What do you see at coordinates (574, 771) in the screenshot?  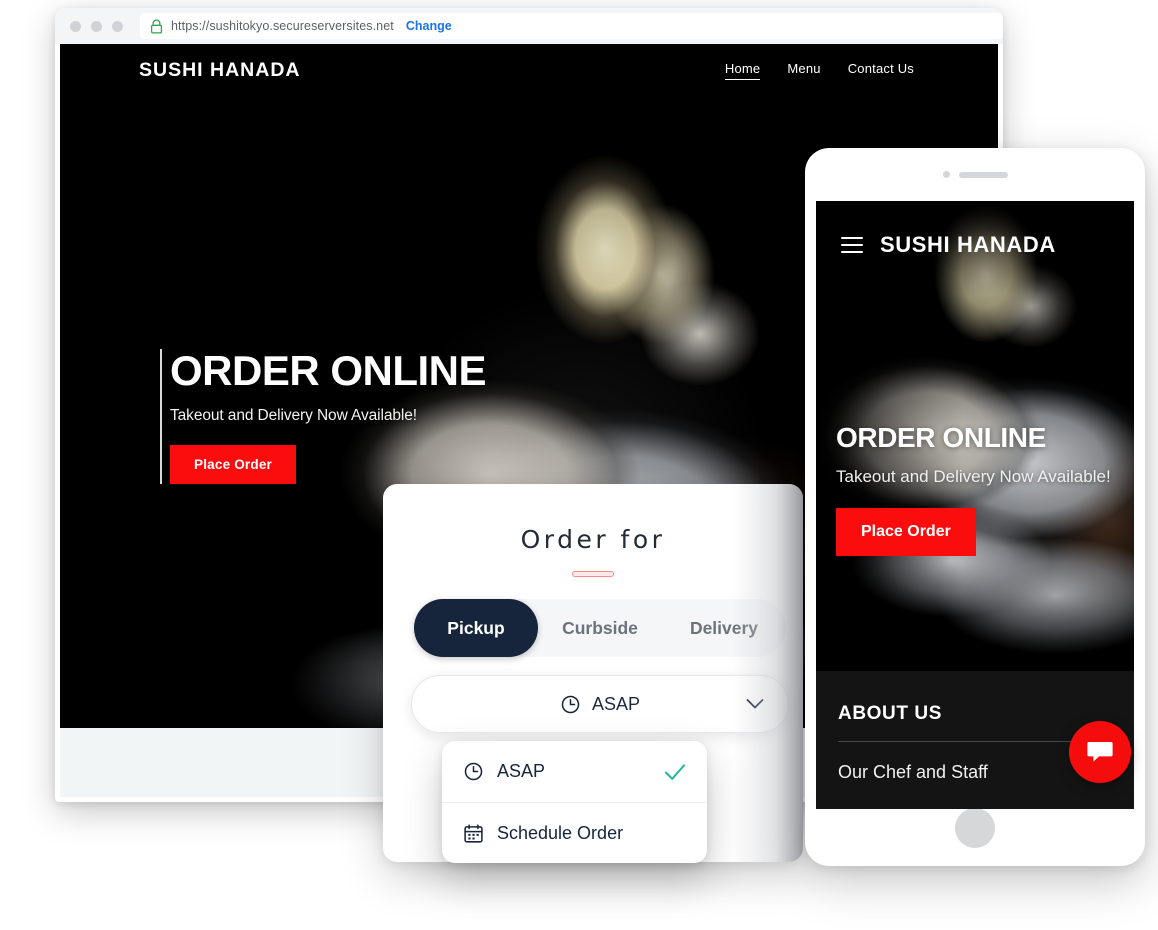 I see `dropdown-item-asap: ASAP` at bounding box center [574, 771].